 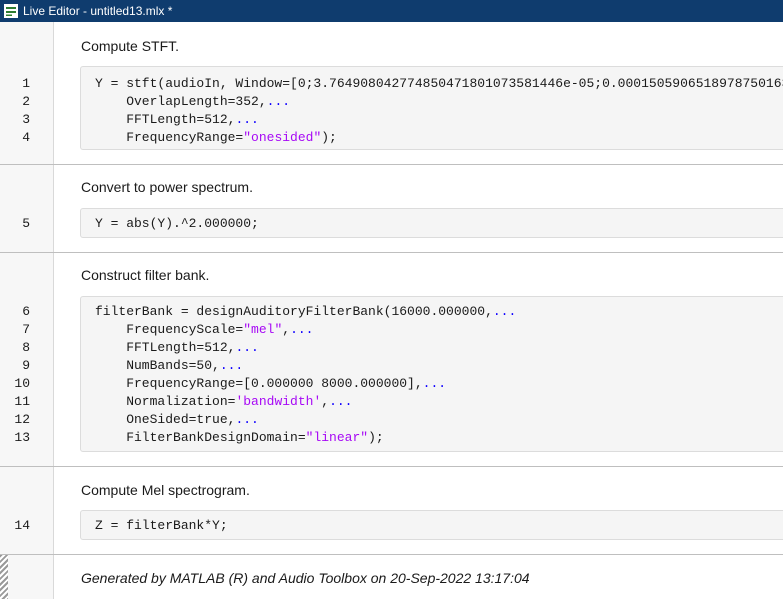 What do you see at coordinates (22, 383) in the screenshot?
I see `line-number: 10` at bounding box center [22, 383].